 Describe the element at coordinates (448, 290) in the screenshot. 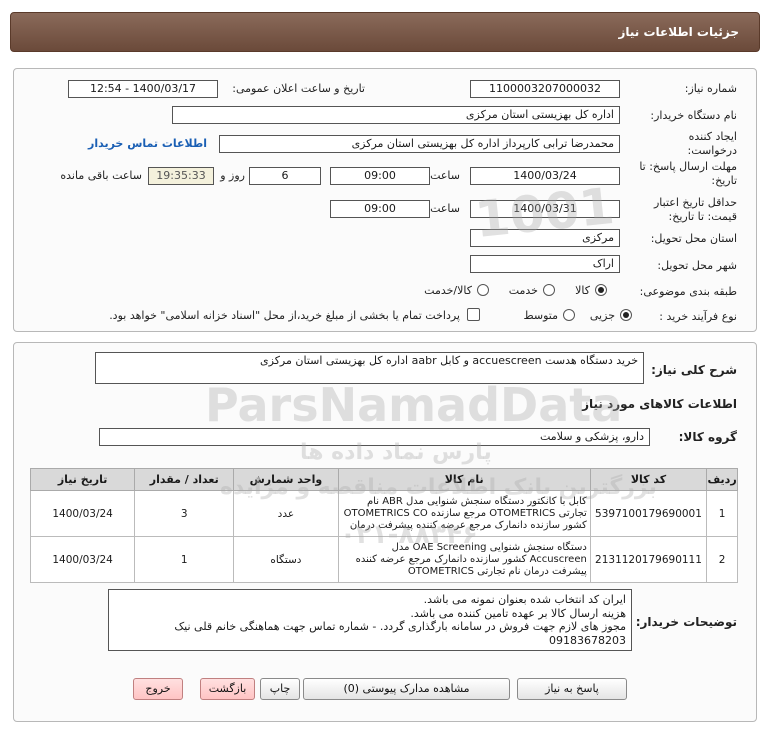

I see `category-option-both: کالا/خدمت` at that location.